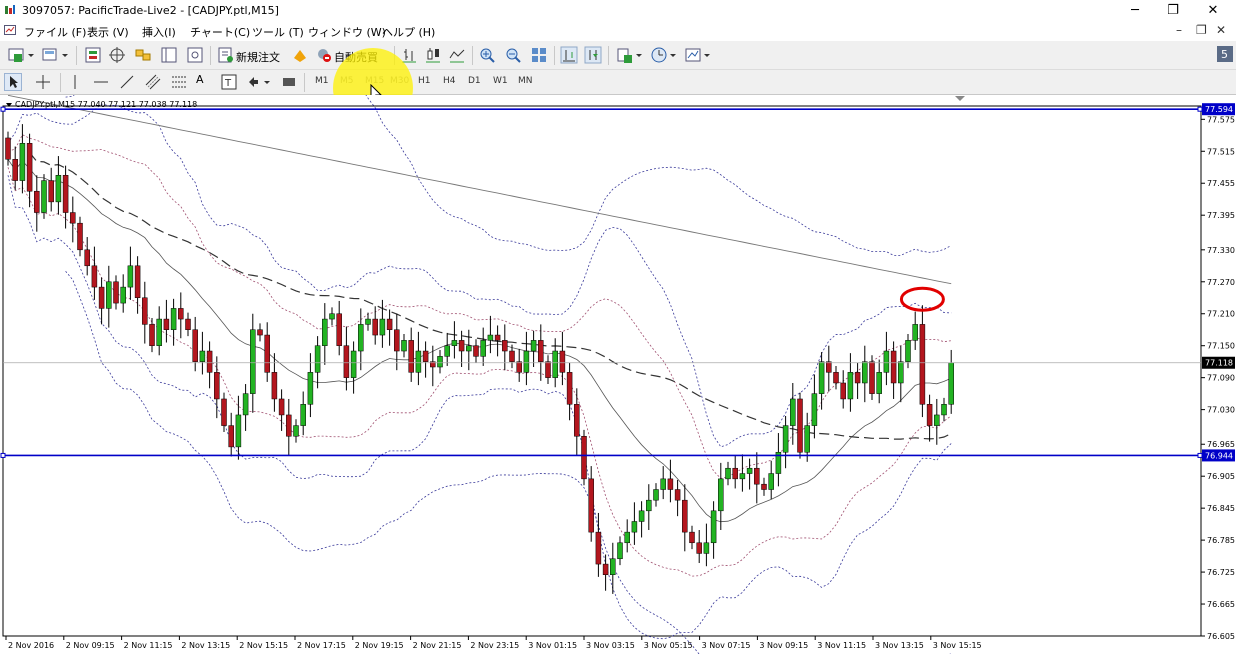 This screenshot has height=654, width=1236. I want to click on vertical-line-icon, so click(75, 82).